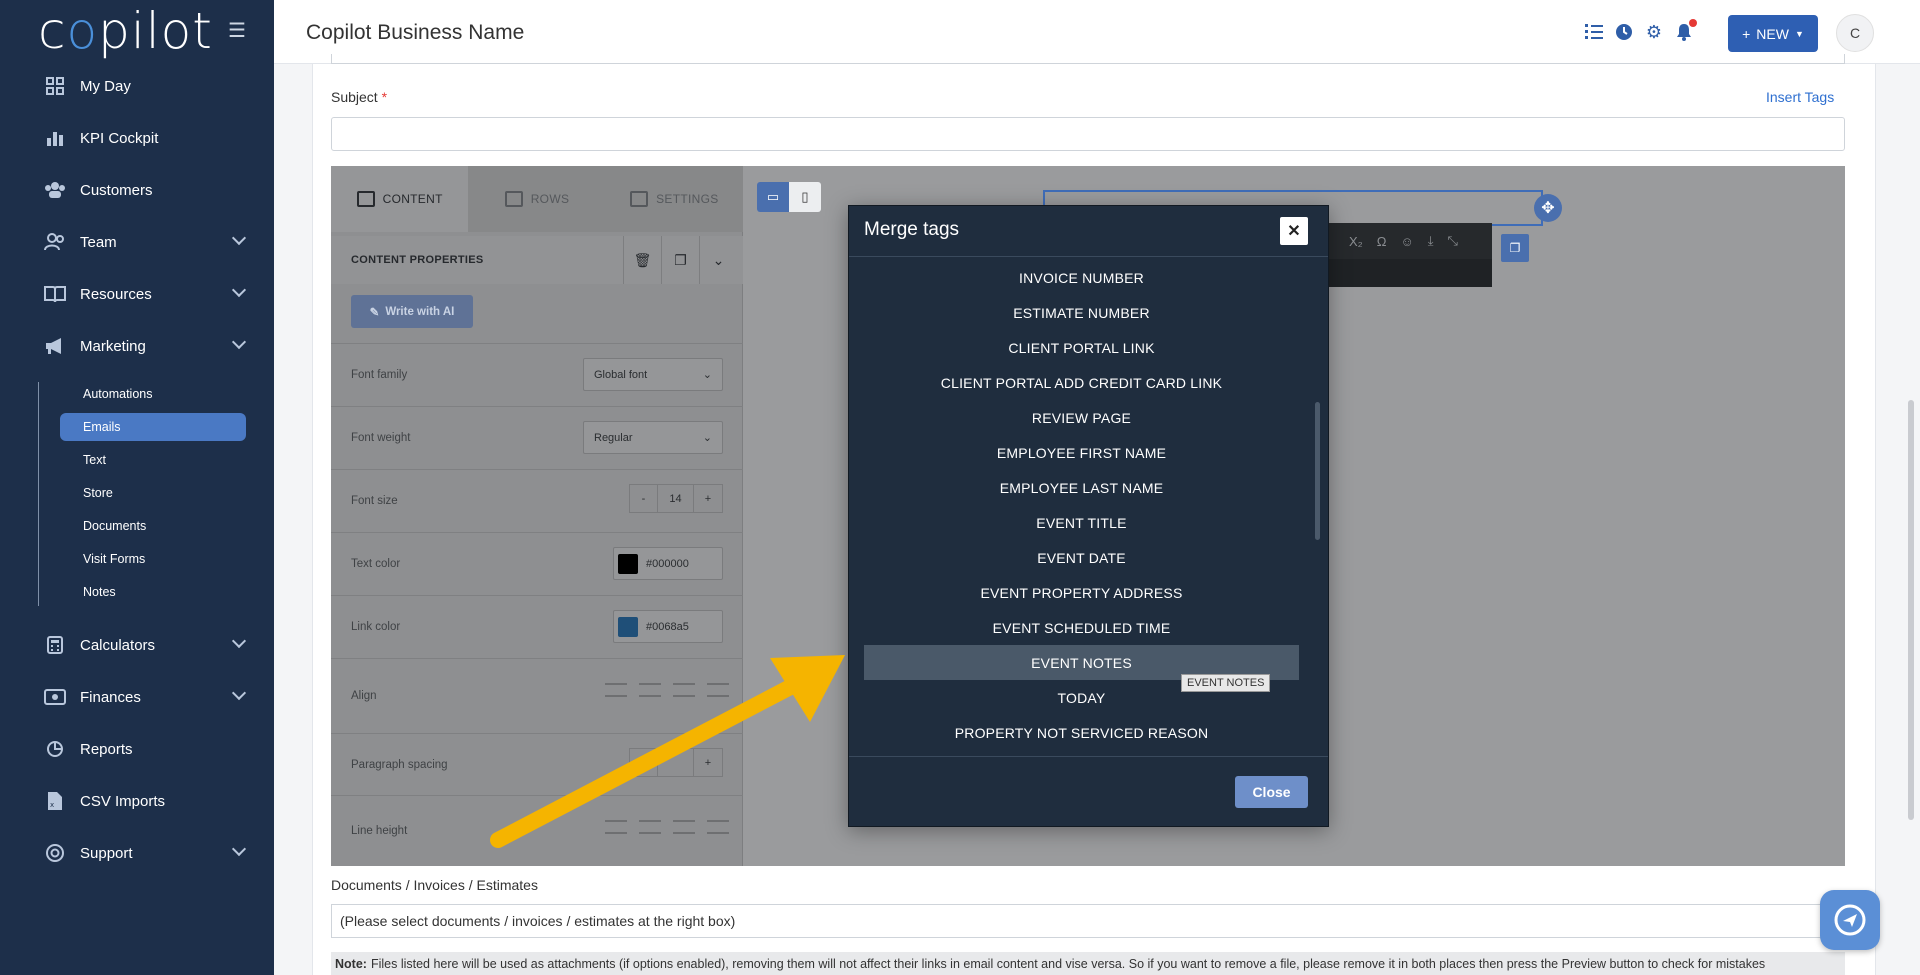  What do you see at coordinates (145, 853) in the screenshot?
I see `sidebar-item-support: Support` at bounding box center [145, 853].